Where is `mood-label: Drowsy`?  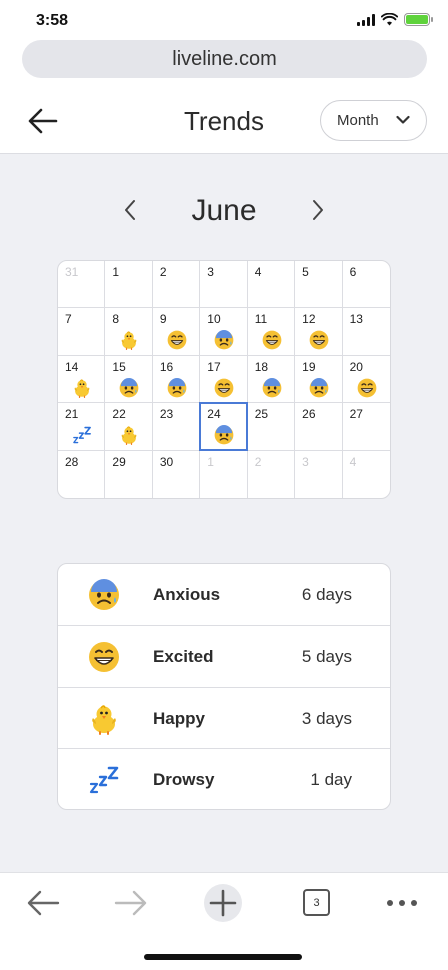
mood-label: Drowsy is located at coordinates (184, 780).